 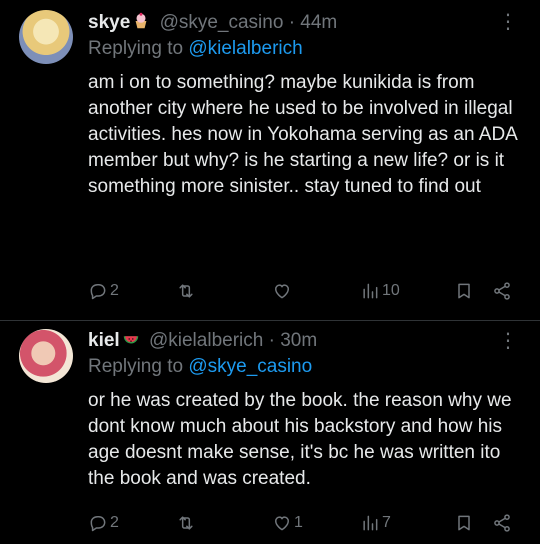 I want to click on like-button, so click(x=282, y=291).